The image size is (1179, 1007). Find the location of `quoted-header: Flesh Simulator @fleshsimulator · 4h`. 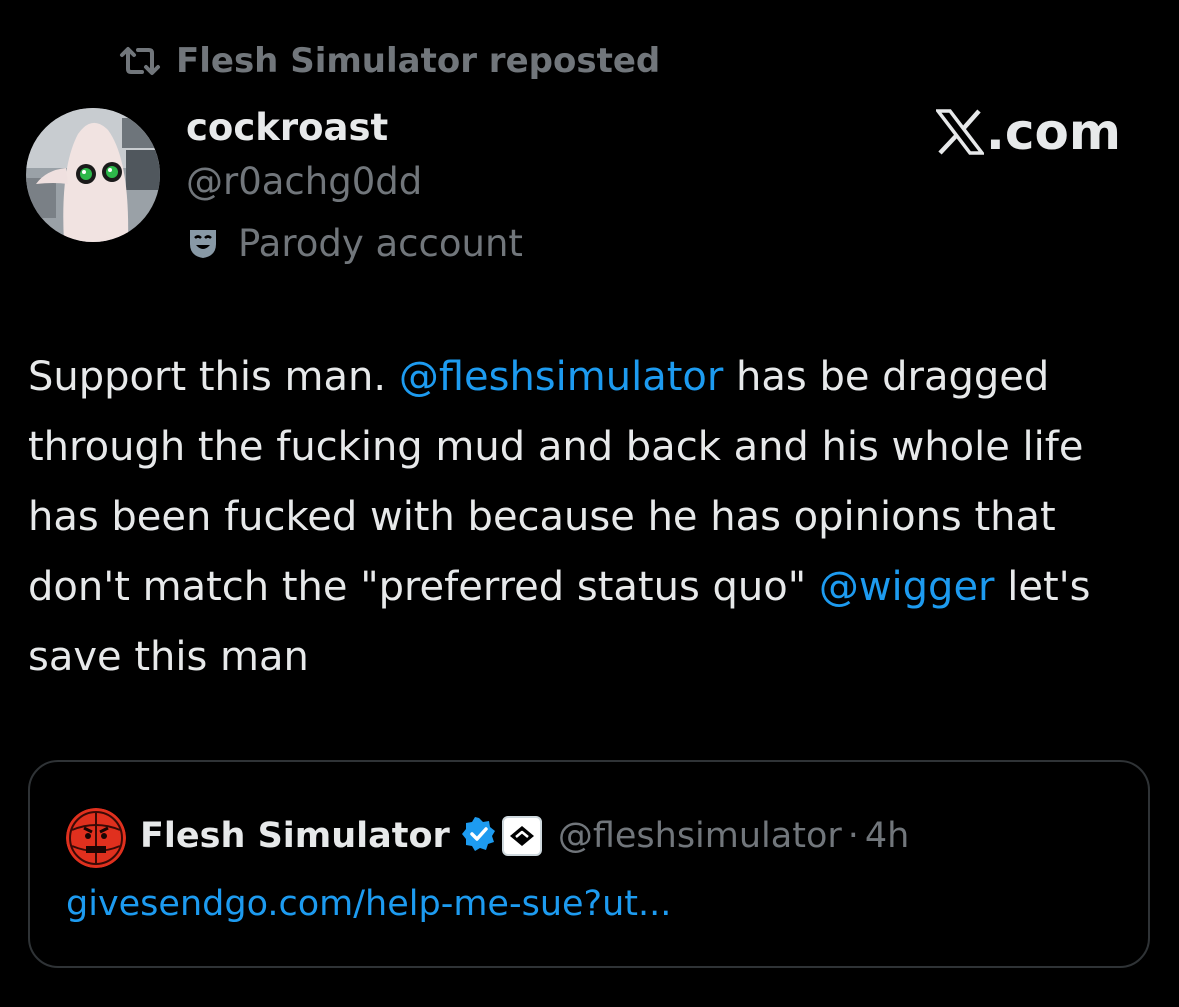

quoted-header: Flesh Simulator @fleshsimulator · 4h is located at coordinates (524, 836).